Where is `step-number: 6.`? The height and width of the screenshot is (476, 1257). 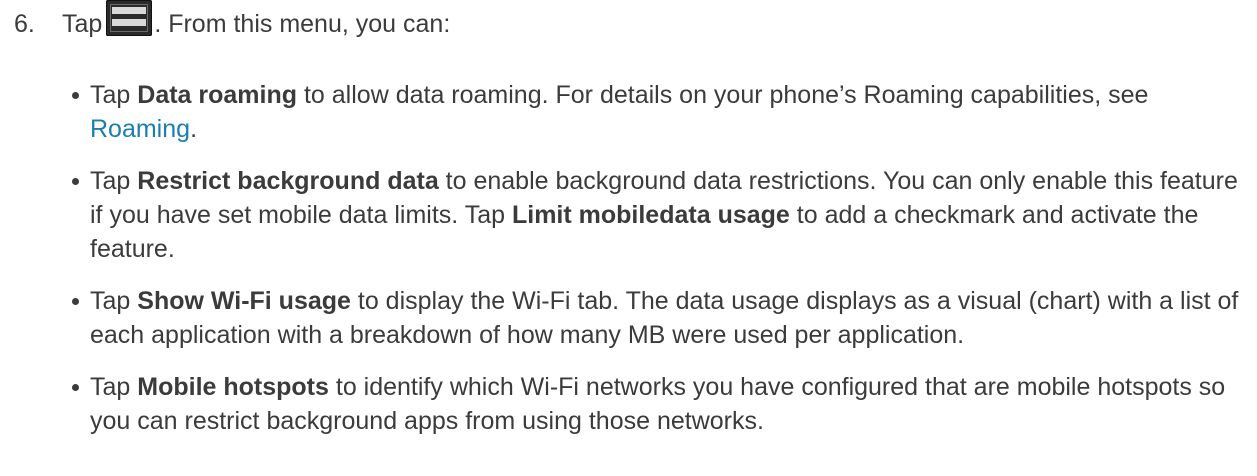 step-number: 6. is located at coordinates (24, 24).